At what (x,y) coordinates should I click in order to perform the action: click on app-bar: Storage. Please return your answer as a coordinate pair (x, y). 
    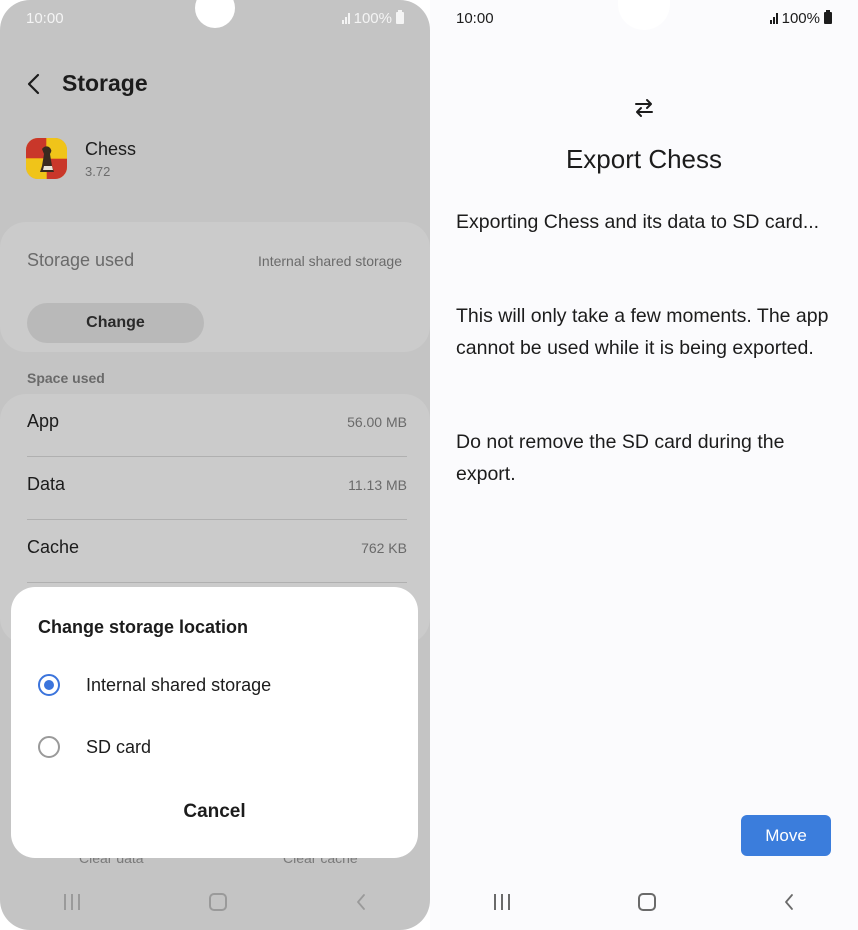
    Looking at the image, I should click on (87, 83).